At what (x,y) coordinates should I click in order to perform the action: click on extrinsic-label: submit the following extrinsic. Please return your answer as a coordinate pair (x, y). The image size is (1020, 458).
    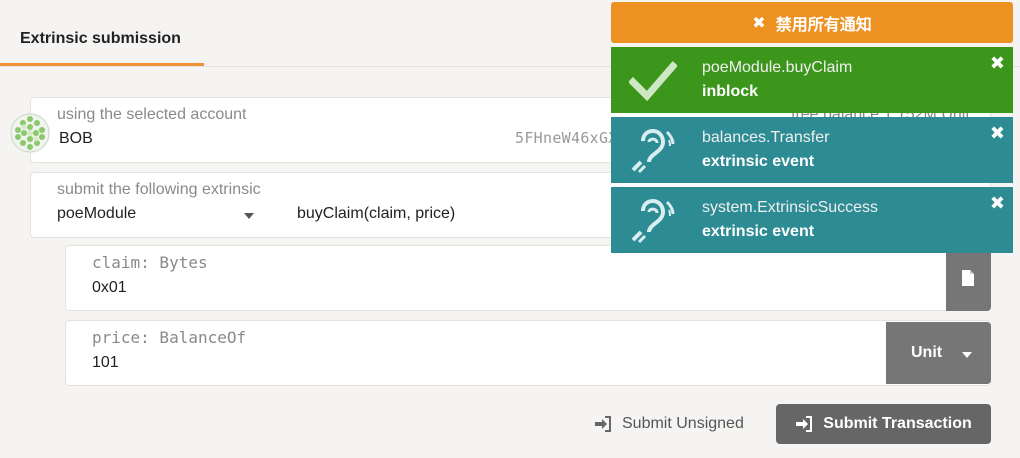
    Looking at the image, I should click on (159, 189).